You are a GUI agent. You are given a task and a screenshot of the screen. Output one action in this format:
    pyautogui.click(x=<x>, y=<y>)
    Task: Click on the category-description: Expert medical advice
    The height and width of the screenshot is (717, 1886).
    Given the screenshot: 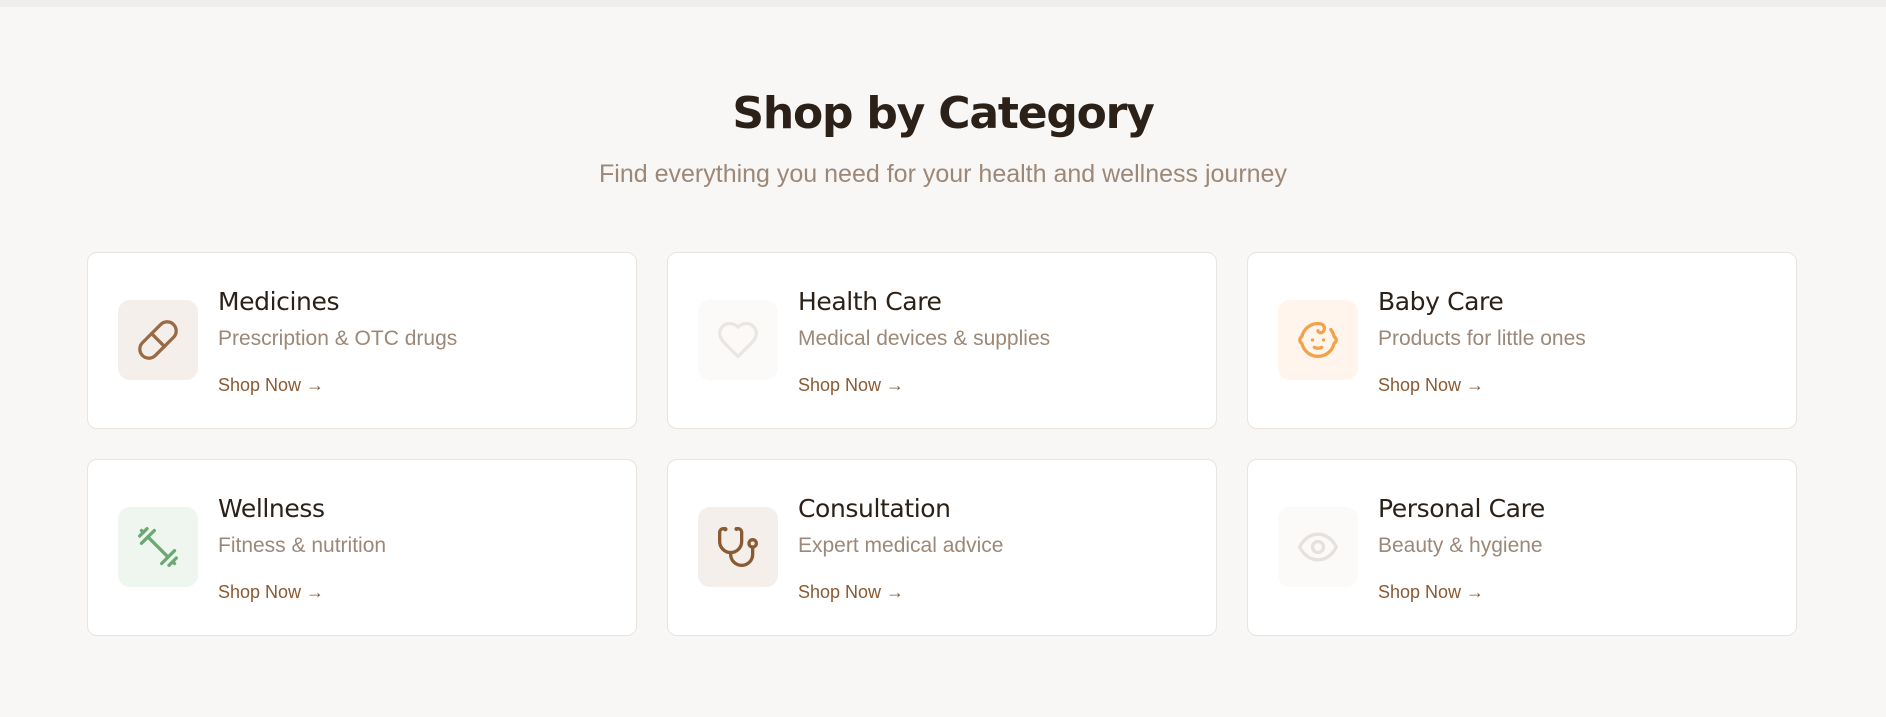 What is the action you would take?
    pyautogui.click(x=901, y=545)
    